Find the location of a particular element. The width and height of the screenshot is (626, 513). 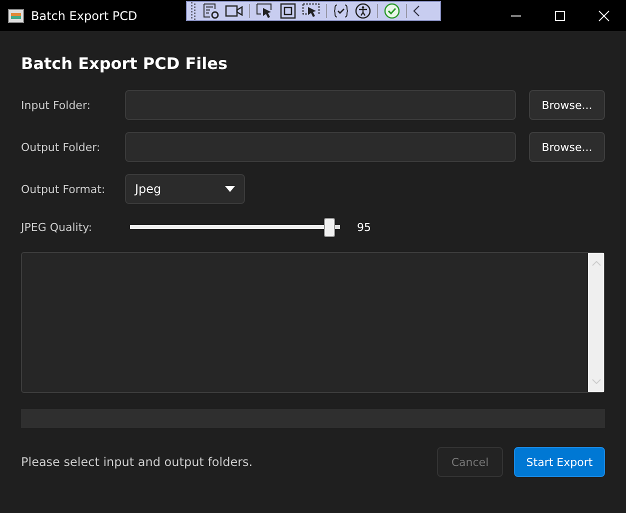

slider-thumb is located at coordinates (329, 227).